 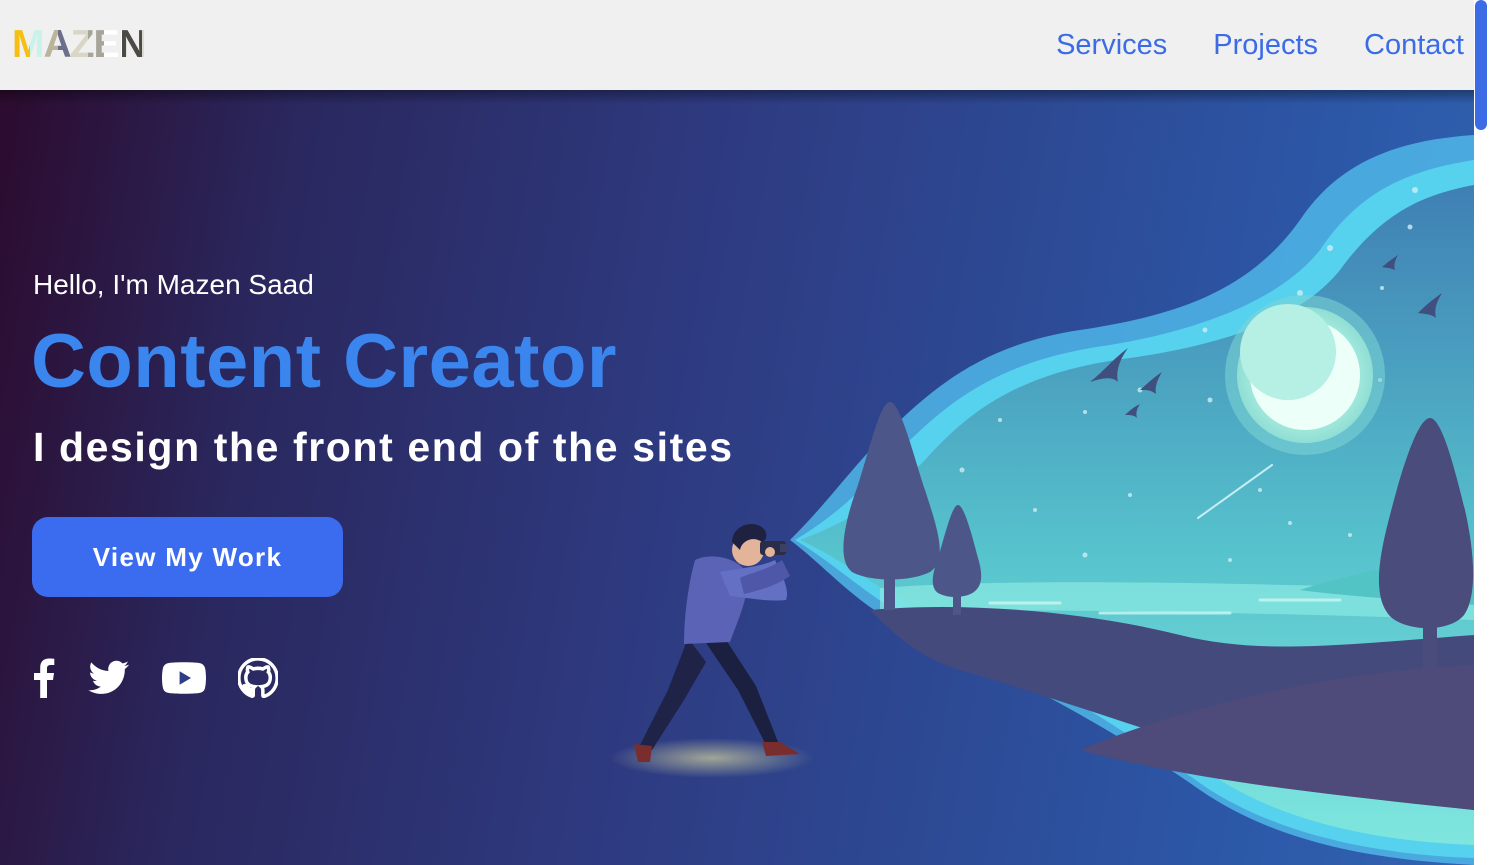 I want to click on social-links, so click(x=171, y=678).